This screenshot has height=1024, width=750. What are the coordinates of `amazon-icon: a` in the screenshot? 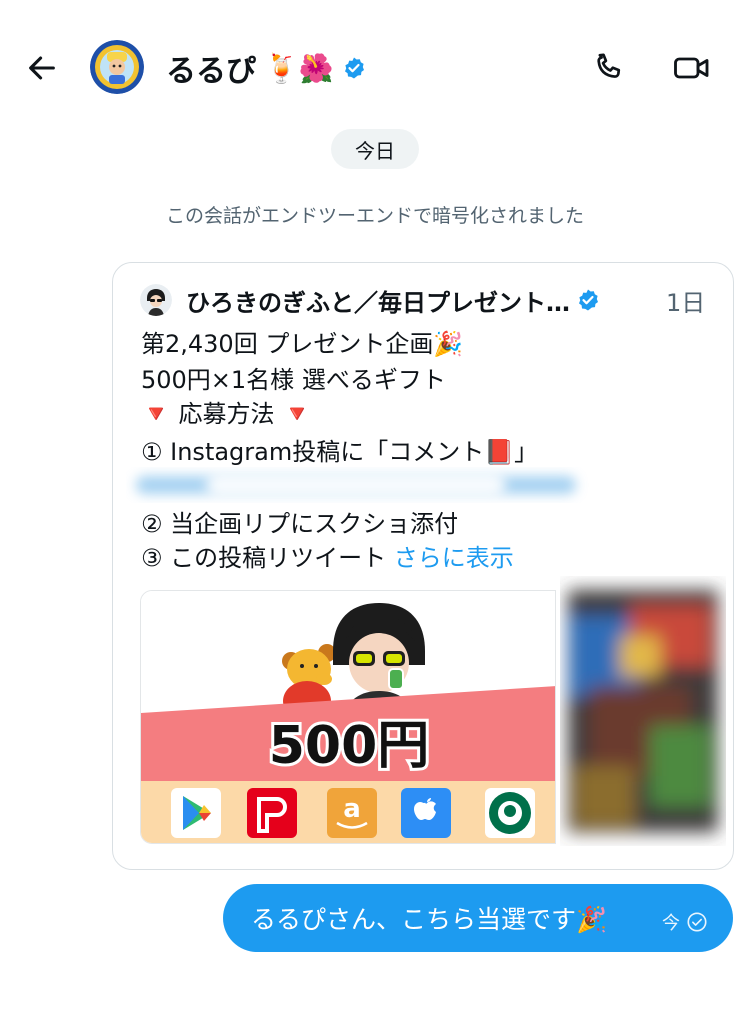 It's located at (352, 813).